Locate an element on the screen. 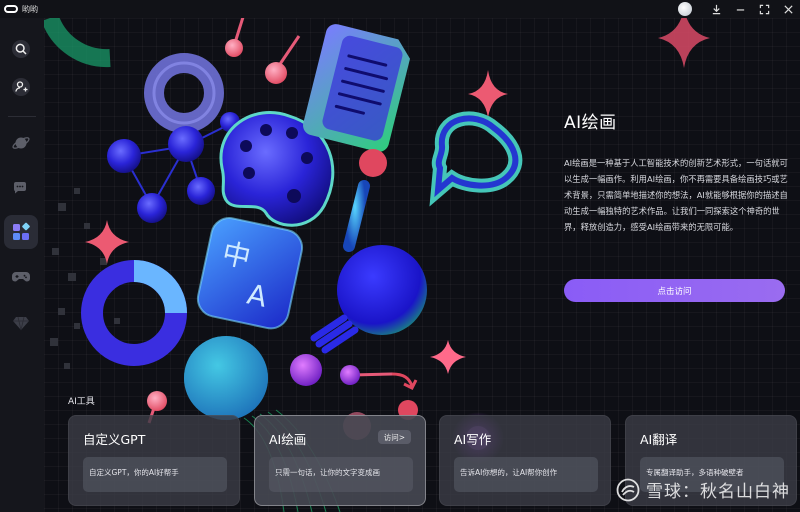 The height and width of the screenshot is (512, 800). download-button is located at coordinates (716, 9).